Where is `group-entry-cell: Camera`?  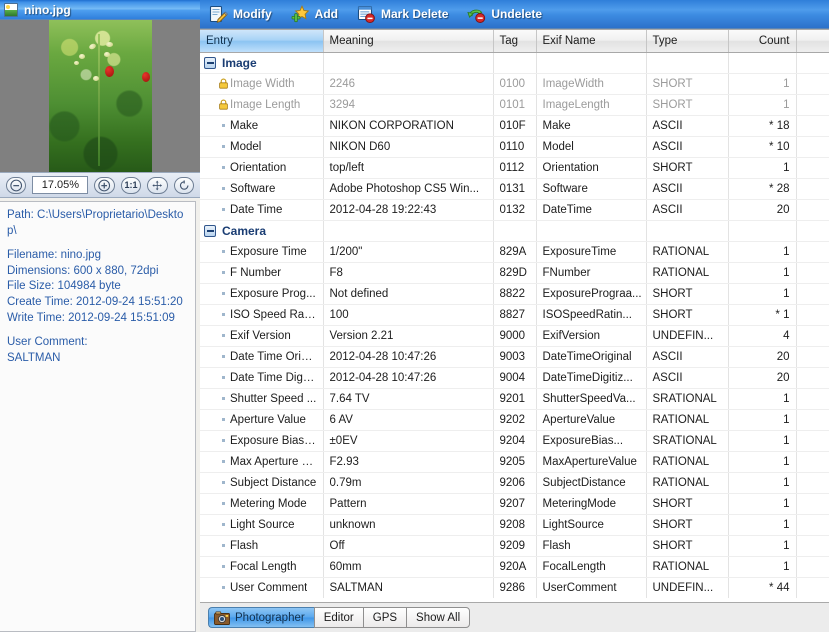
group-entry-cell: Camera is located at coordinates (262, 231).